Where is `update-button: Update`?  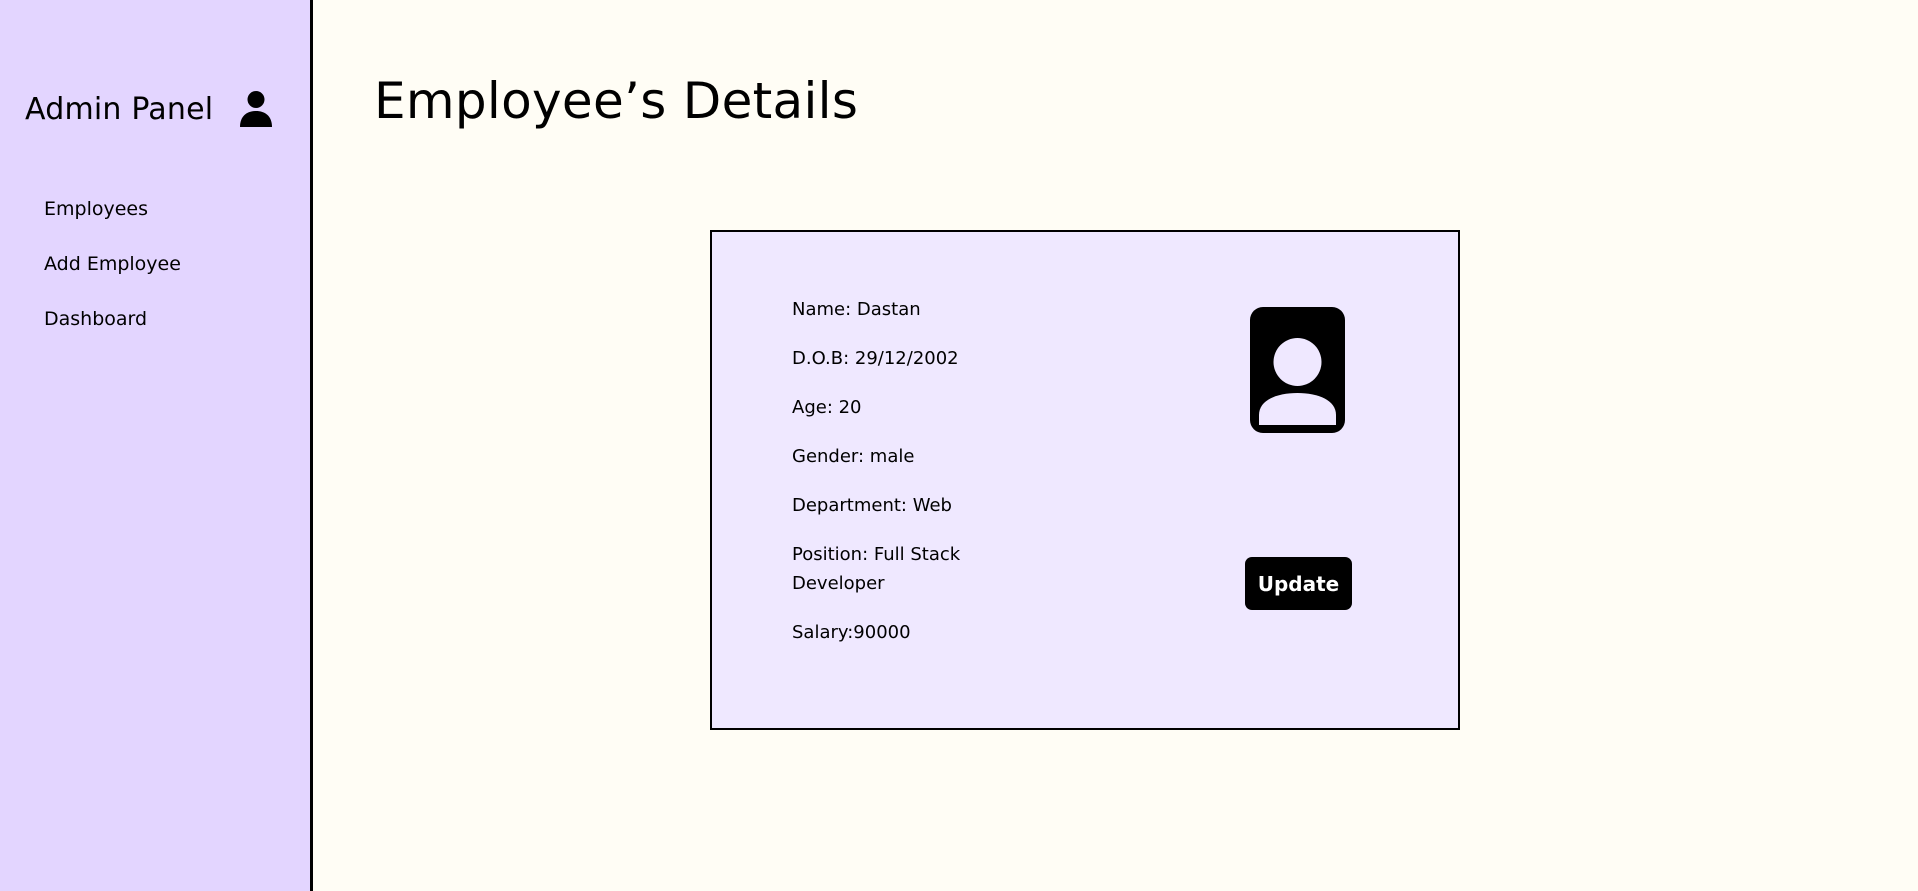 update-button: Update is located at coordinates (1298, 583).